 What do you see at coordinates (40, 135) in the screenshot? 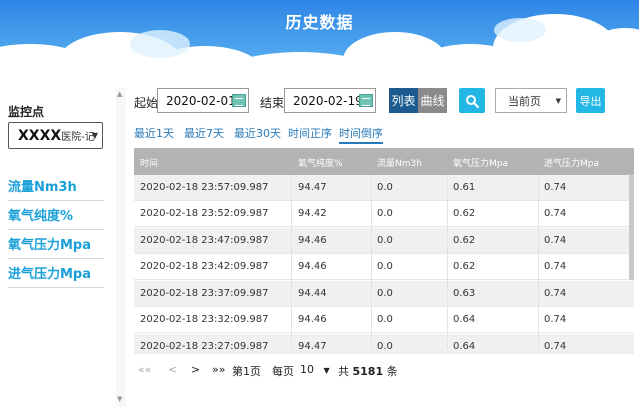
I see `device-name: XXXX` at bounding box center [40, 135].